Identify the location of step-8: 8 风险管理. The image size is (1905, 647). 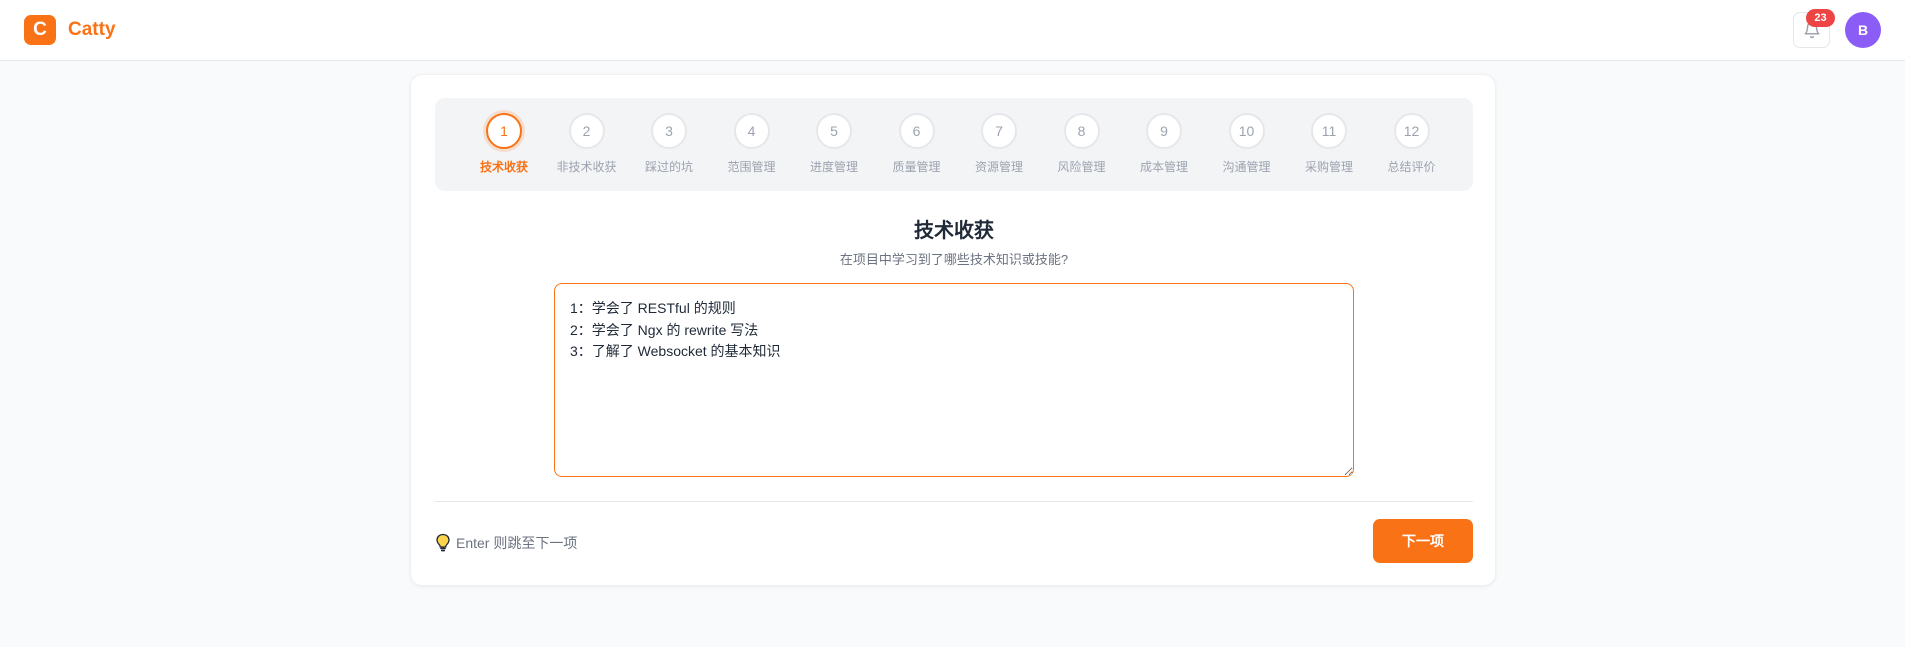
(1082, 144).